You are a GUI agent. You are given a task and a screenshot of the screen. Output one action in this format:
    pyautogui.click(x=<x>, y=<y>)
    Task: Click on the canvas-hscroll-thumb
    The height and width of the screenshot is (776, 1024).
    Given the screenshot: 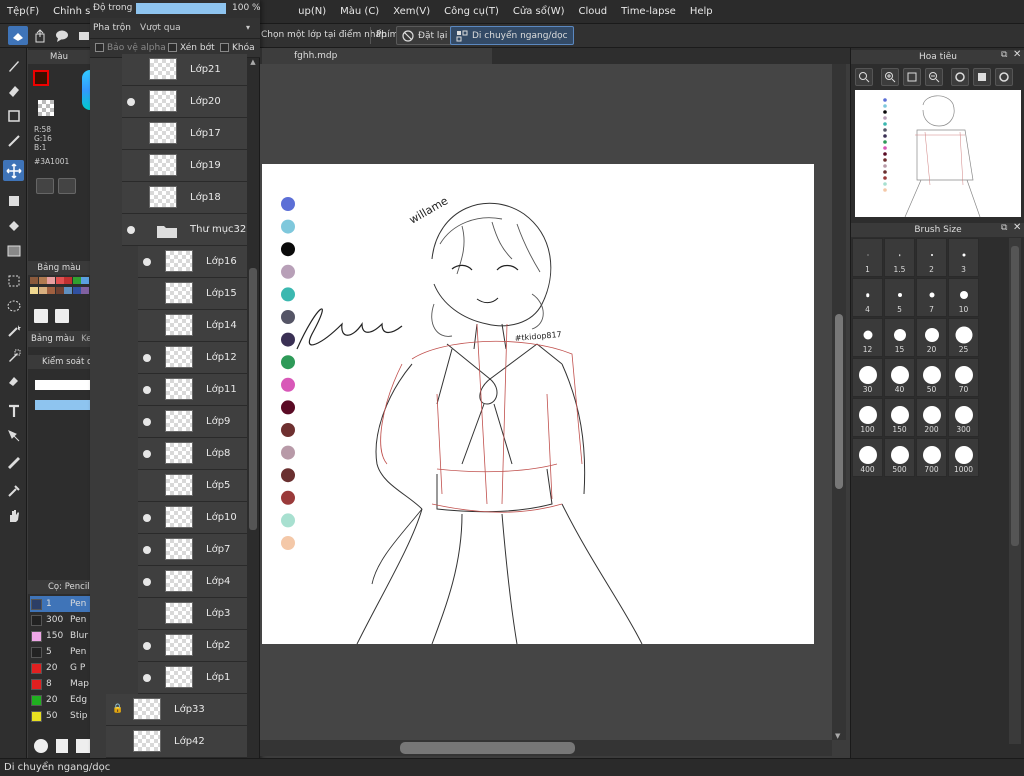 What is the action you would take?
    pyautogui.click(x=487, y=748)
    